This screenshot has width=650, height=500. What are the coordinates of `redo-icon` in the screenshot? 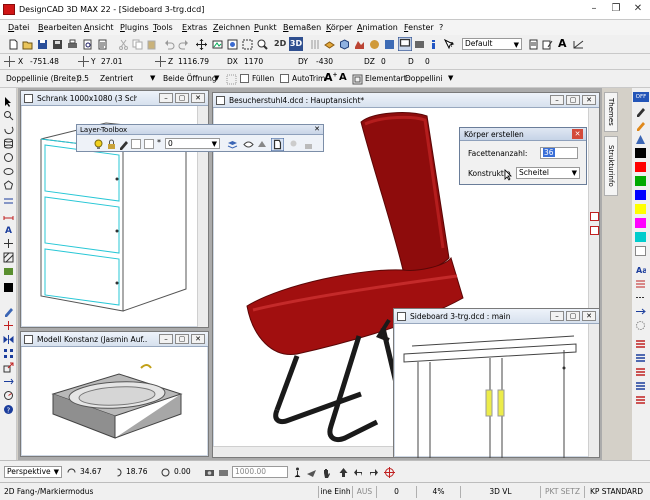 It's located at (183, 44).